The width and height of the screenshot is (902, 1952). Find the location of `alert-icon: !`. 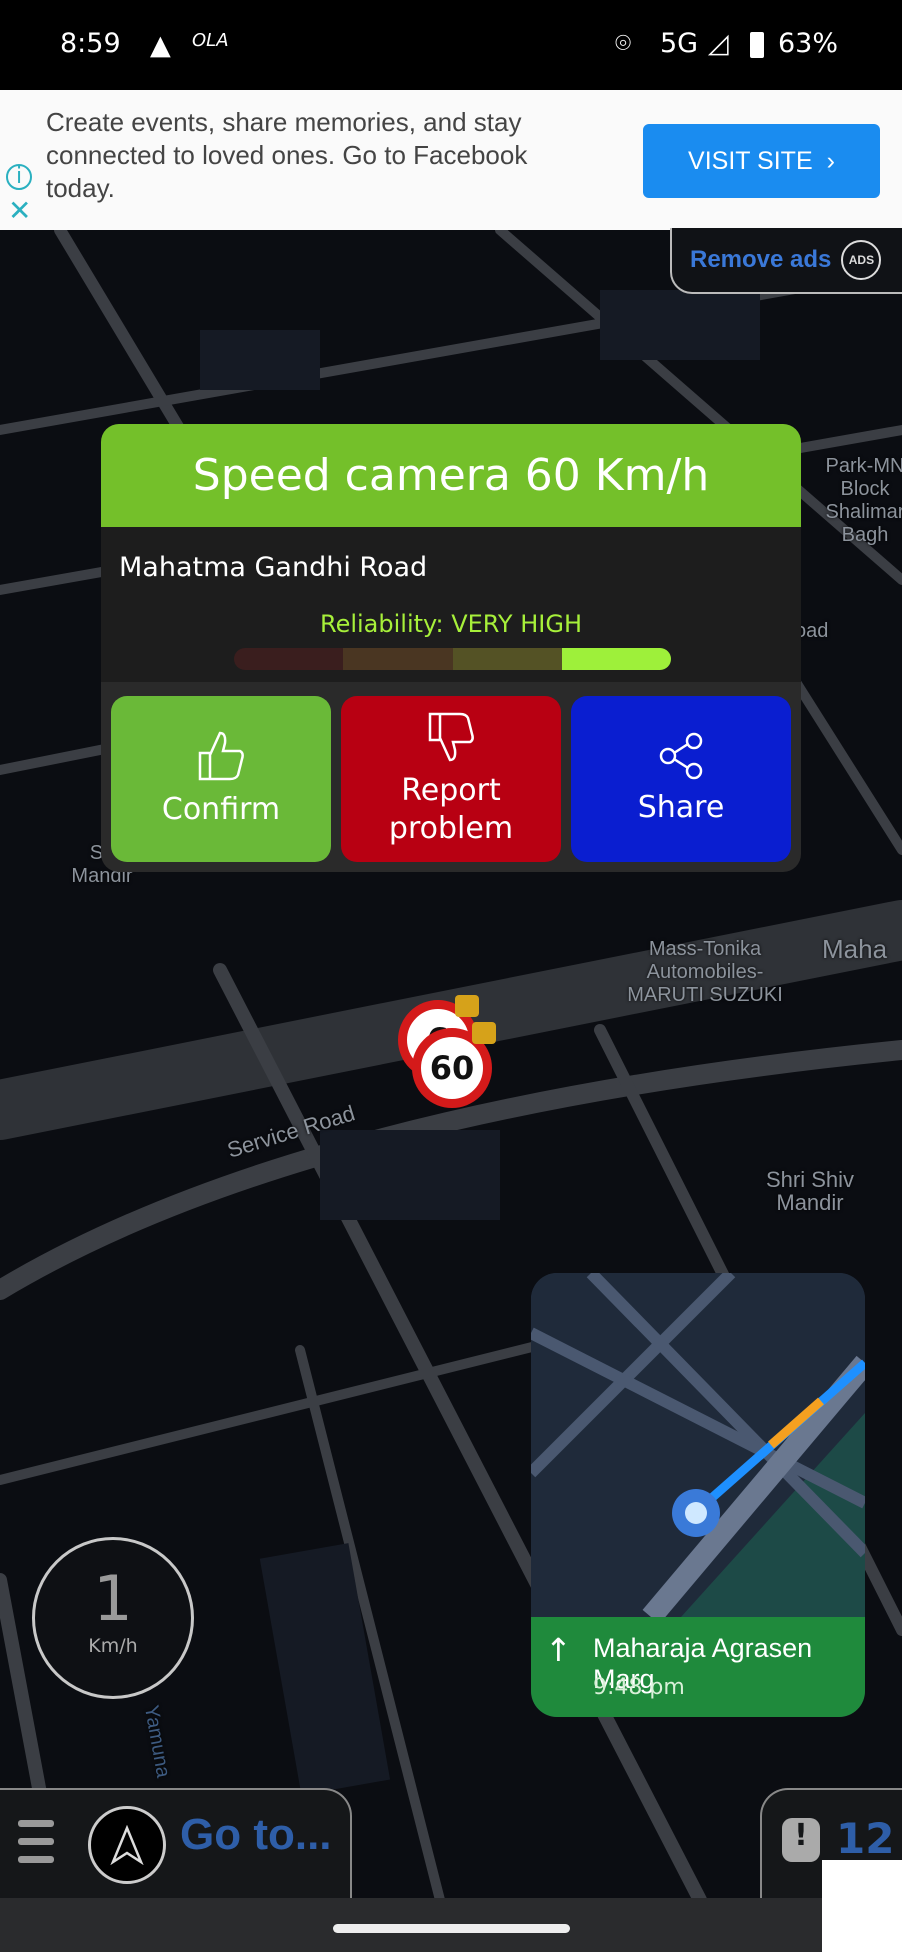

alert-icon: ! is located at coordinates (801, 1840).